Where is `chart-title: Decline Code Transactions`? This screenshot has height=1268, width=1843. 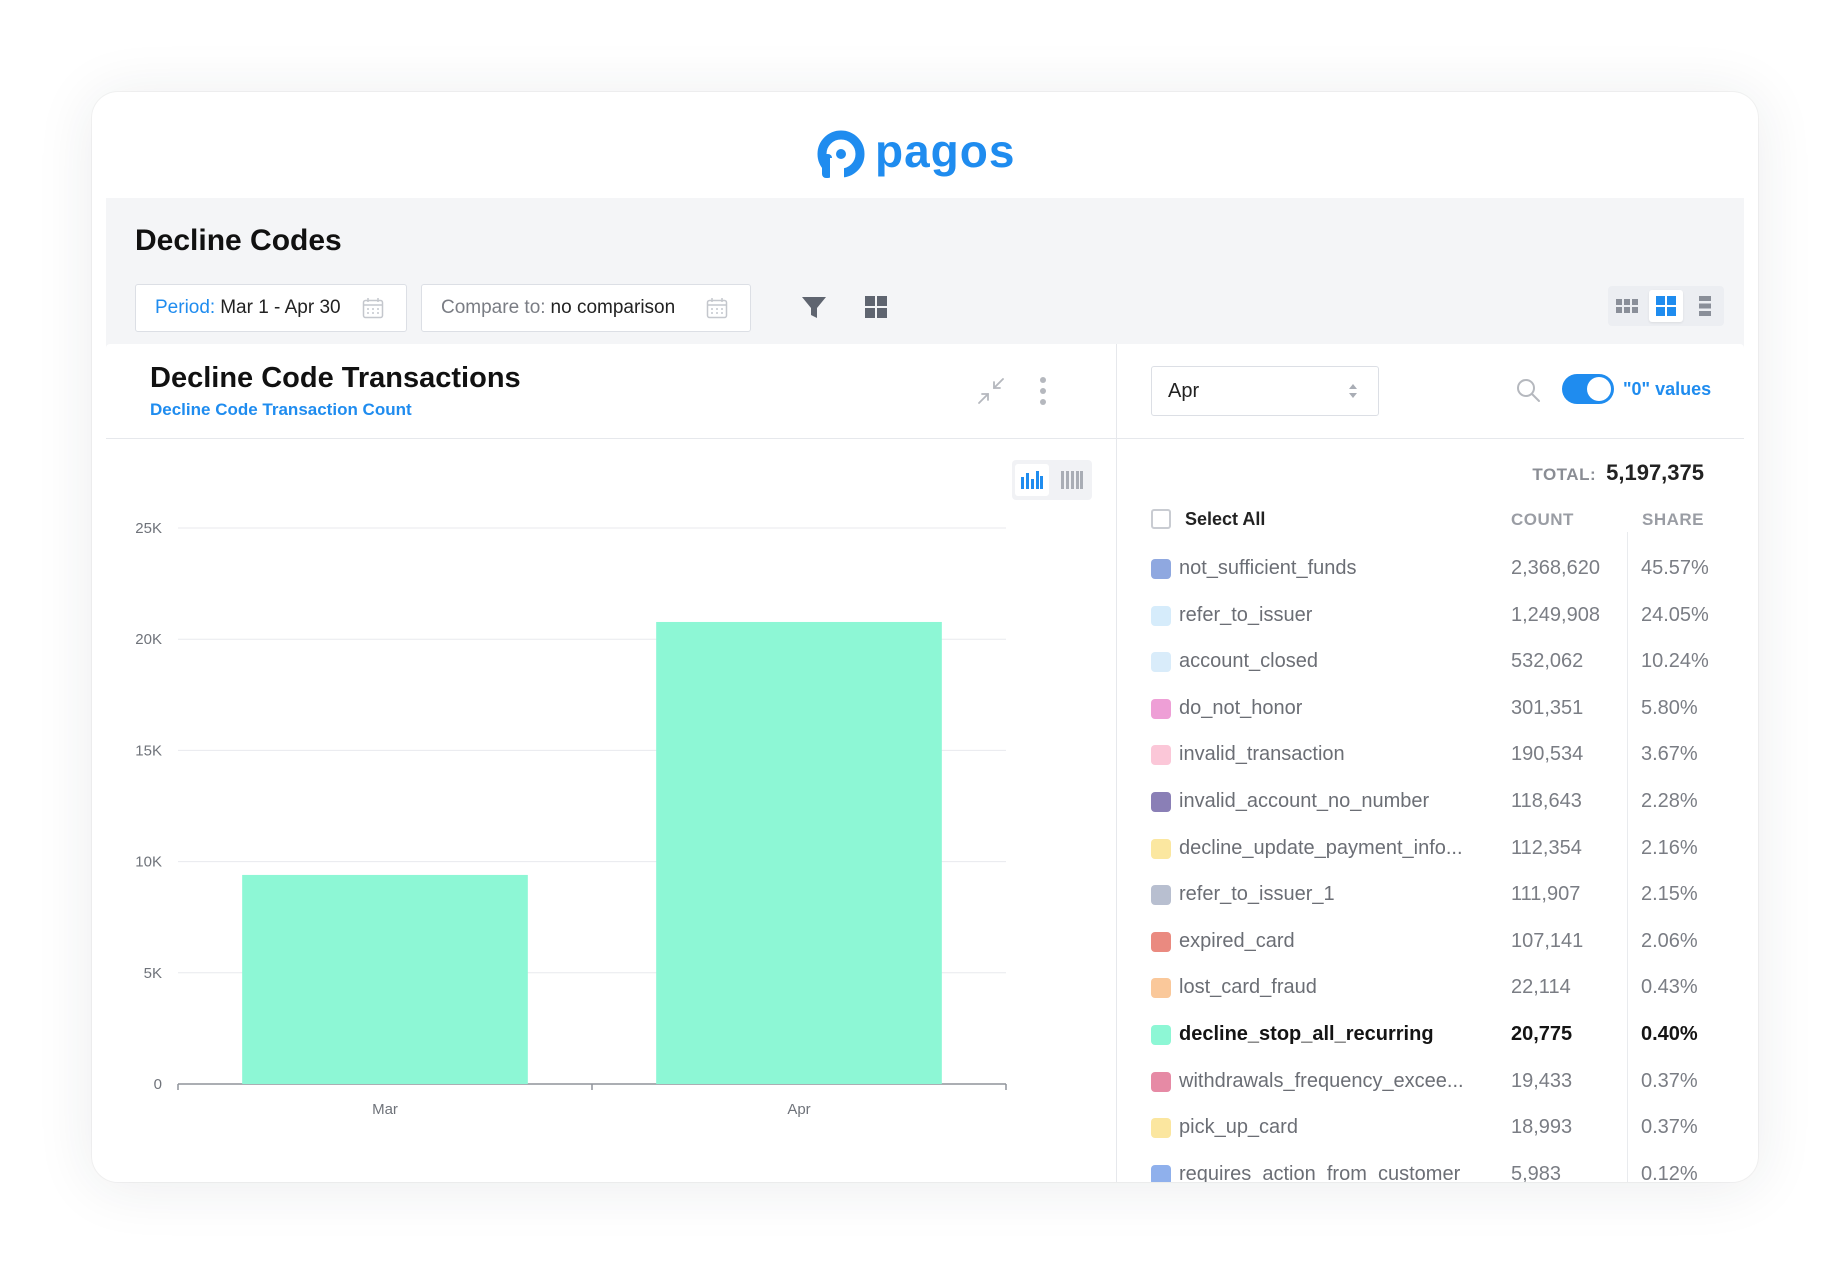 chart-title: Decline Code Transactions is located at coordinates (335, 378).